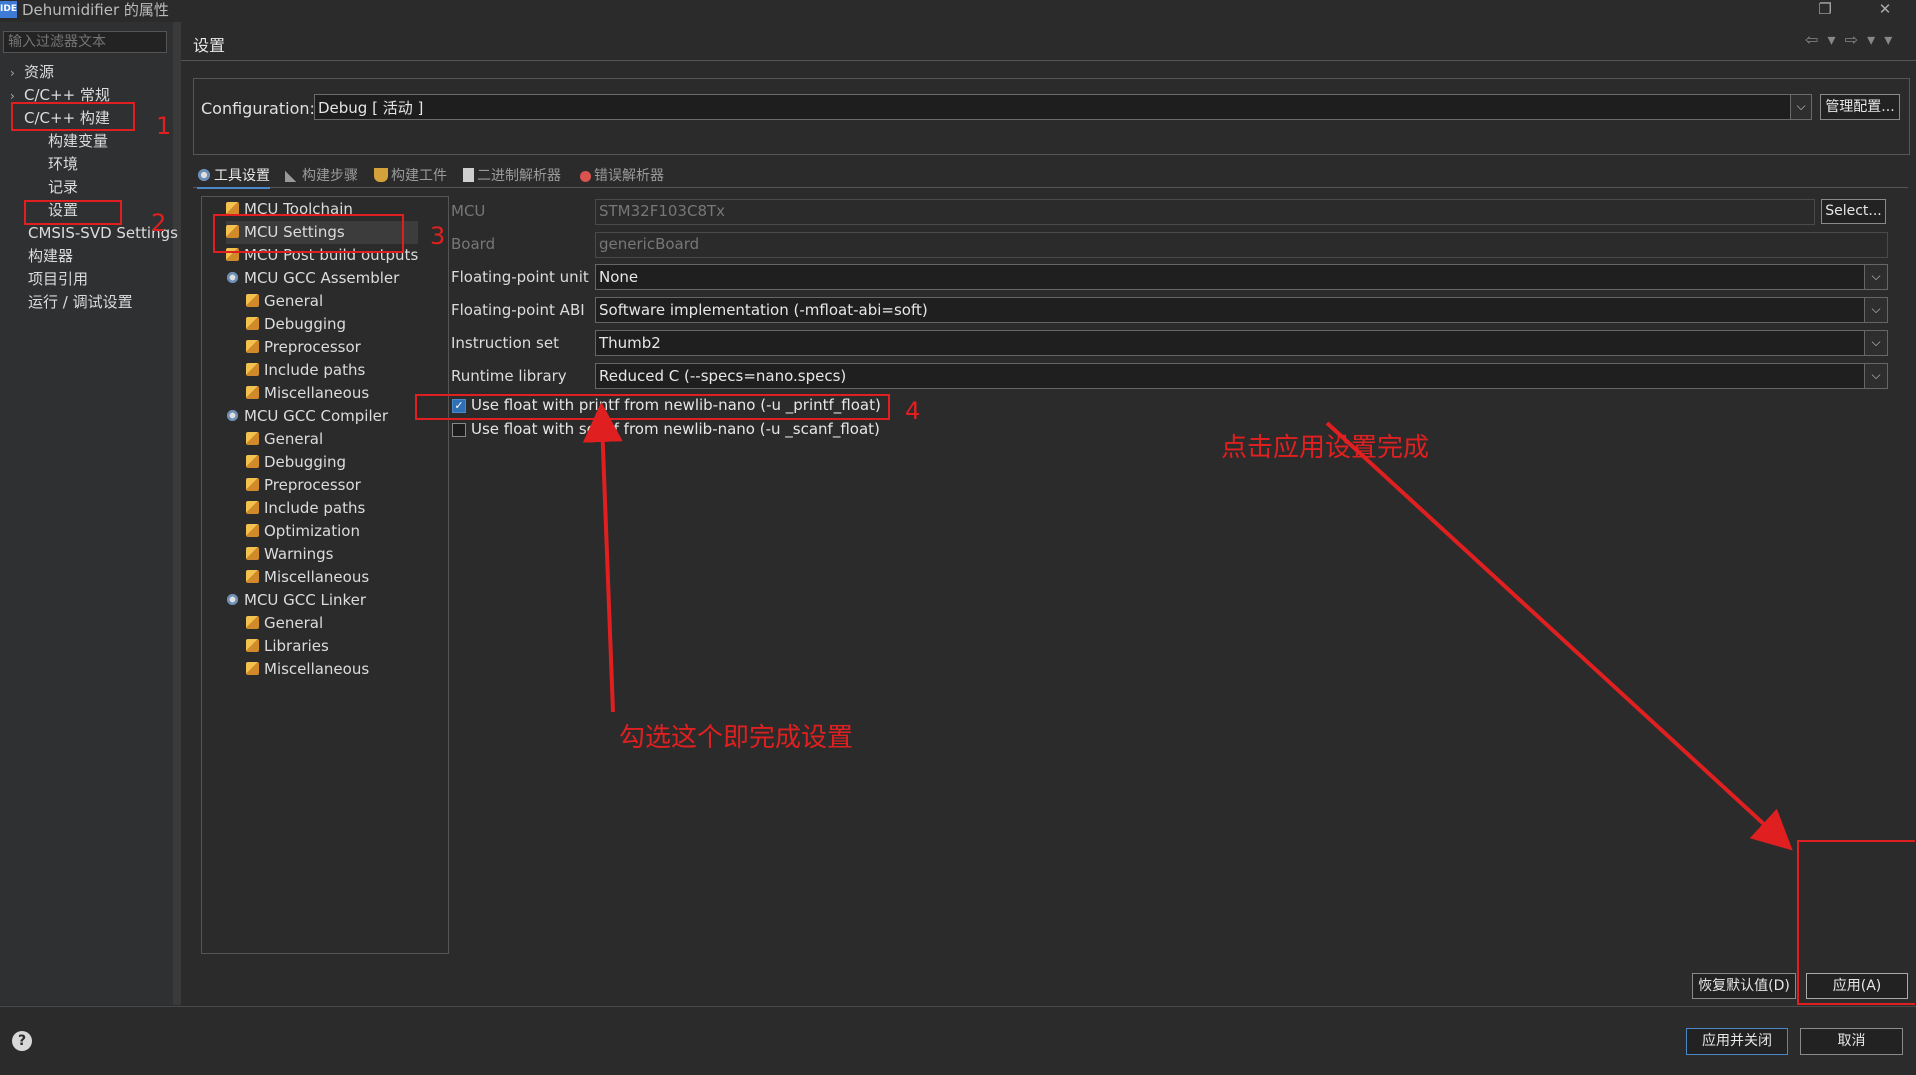 Image resolution: width=1916 pixels, height=1075 pixels. I want to click on restore-defaults-button: 恢复默认值(D), so click(1744, 986).